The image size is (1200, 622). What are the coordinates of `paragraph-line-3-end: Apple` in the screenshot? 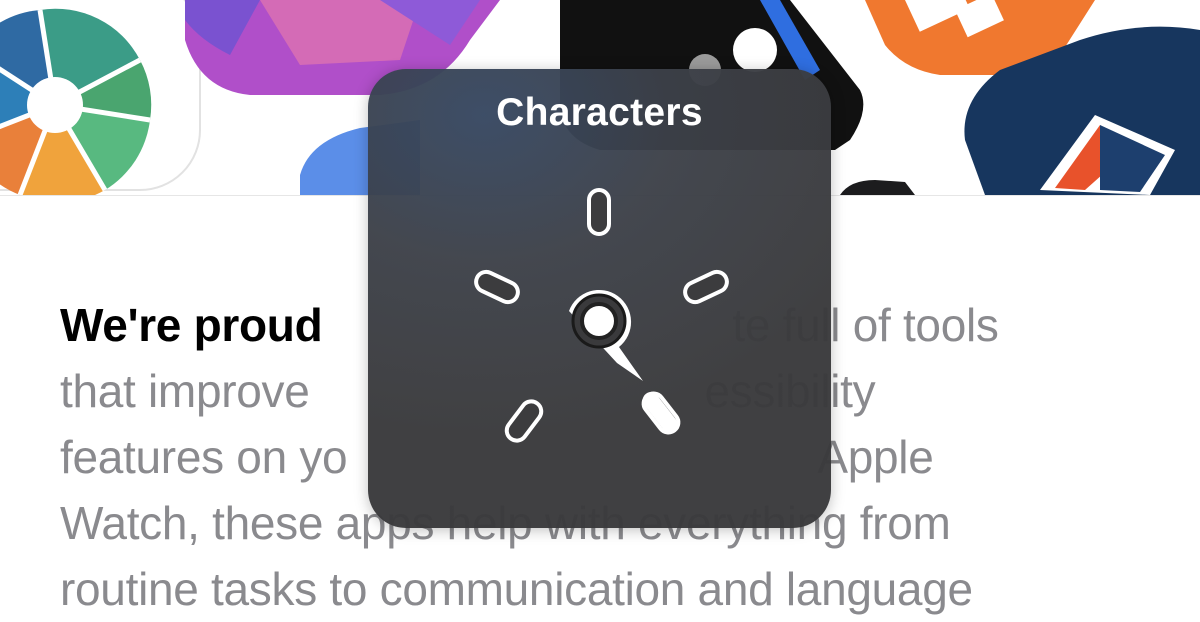 It's located at (875, 457).